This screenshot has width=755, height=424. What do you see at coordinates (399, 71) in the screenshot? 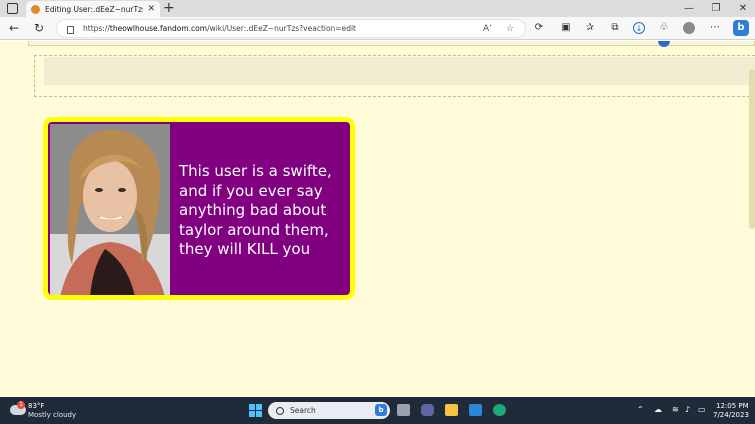
I see `edit-field` at bounding box center [399, 71].